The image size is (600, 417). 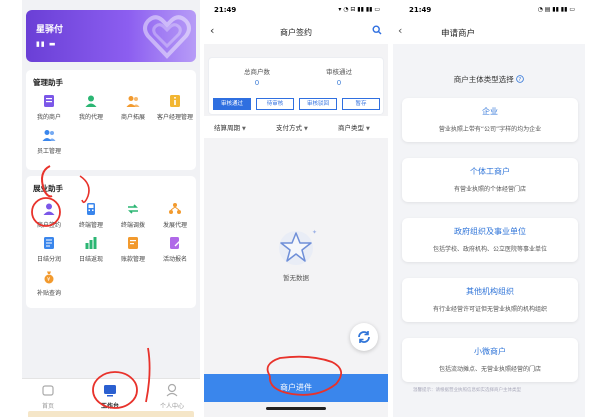 I want to click on section-title: 管理助手, so click(x=48, y=82).